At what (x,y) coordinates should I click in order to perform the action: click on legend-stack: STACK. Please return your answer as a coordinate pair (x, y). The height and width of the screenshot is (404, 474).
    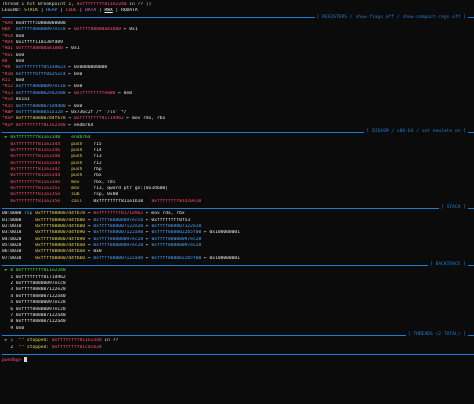
    Looking at the image, I should click on (31, 11).